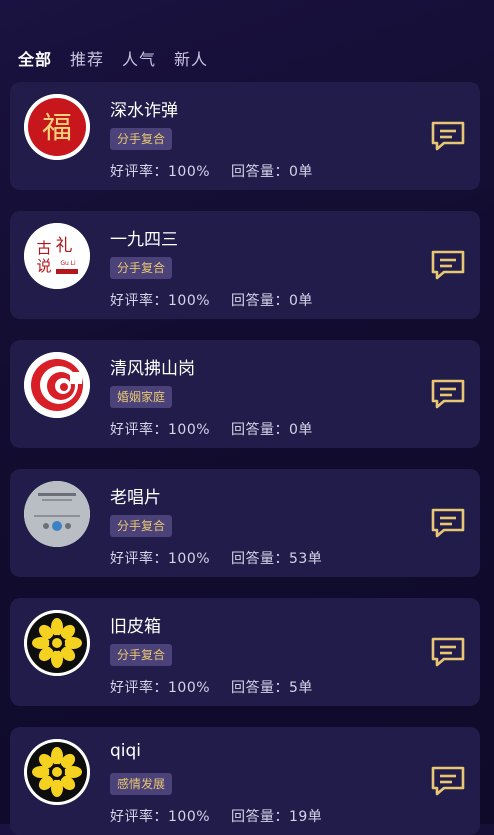 Image resolution: width=494 pixels, height=835 pixels. What do you see at coordinates (152, 369) in the screenshot?
I see `expert-name: 清风拂山岗` at bounding box center [152, 369].